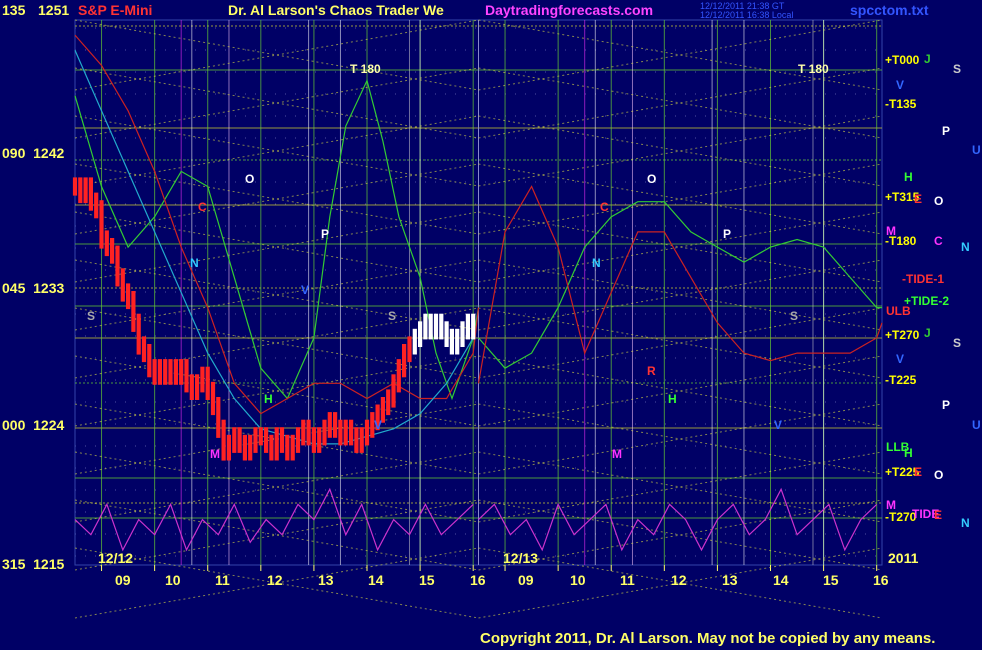  I want to click on year-label: 2011, so click(903, 558).